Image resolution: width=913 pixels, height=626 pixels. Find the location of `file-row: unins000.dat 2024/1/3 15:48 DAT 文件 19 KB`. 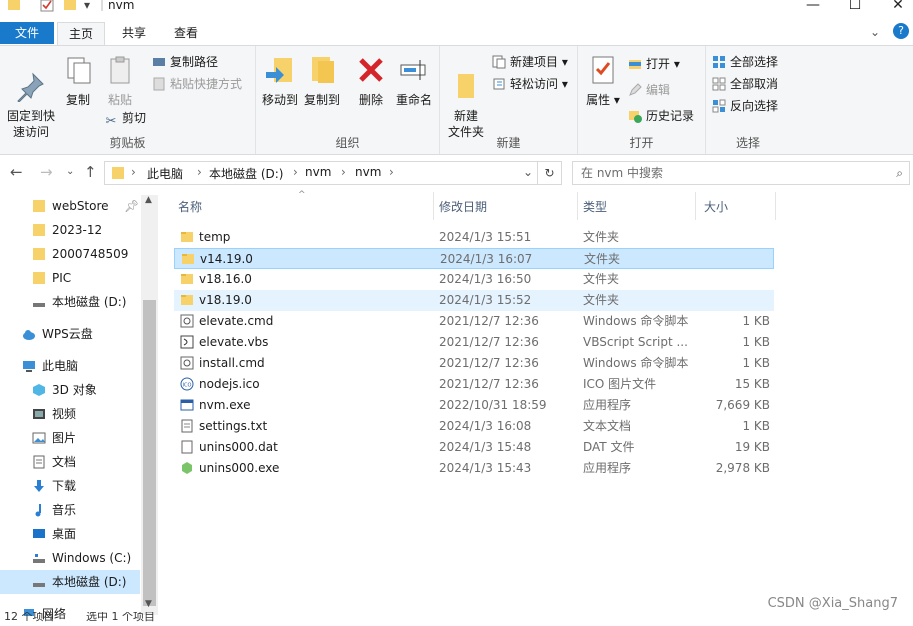

file-row: unins000.dat 2024/1/3 15:48 DAT 文件 19 KB is located at coordinates (474, 447).